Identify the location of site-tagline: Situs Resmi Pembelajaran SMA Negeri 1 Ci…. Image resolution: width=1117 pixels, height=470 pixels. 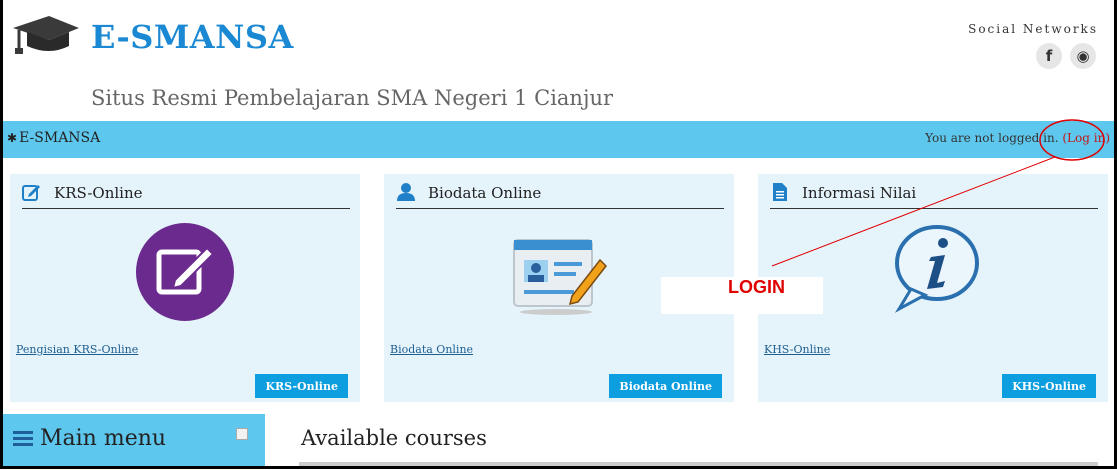
(352, 98).